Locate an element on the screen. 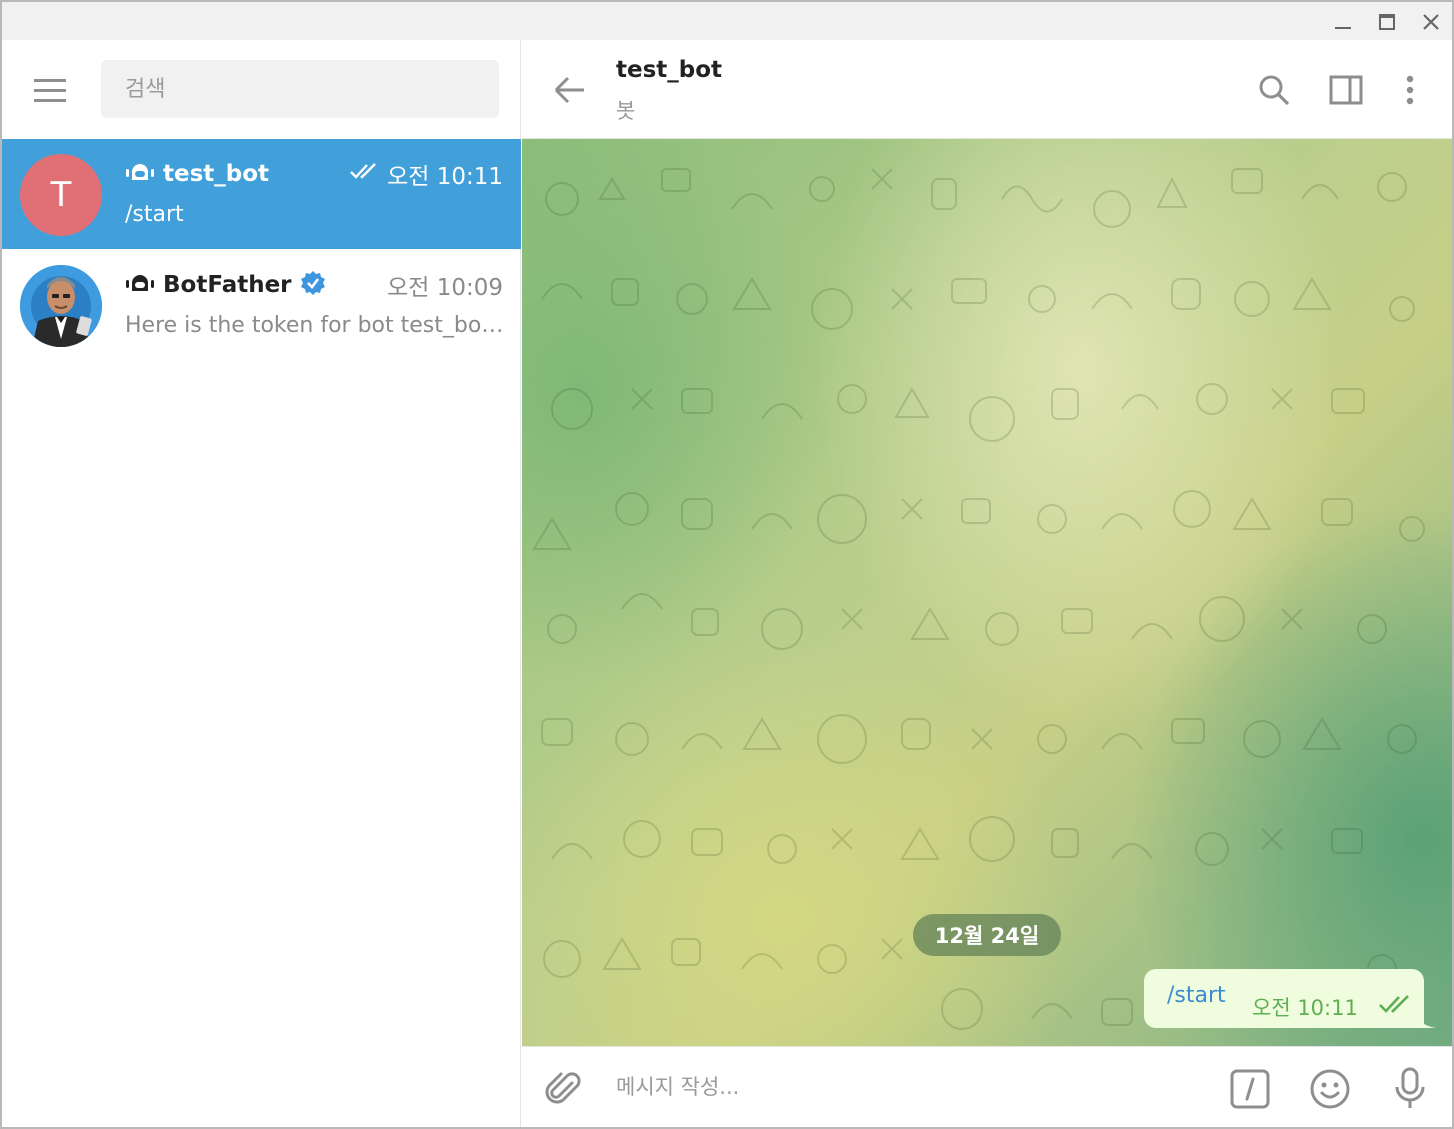 This screenshot has height=1129, width=1454. avatar-letter: T is located at coordinates (61, 195).